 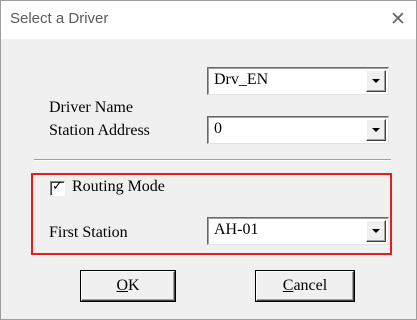 I want to click on first-station-value: AH-01, so click(x=236, y=229).